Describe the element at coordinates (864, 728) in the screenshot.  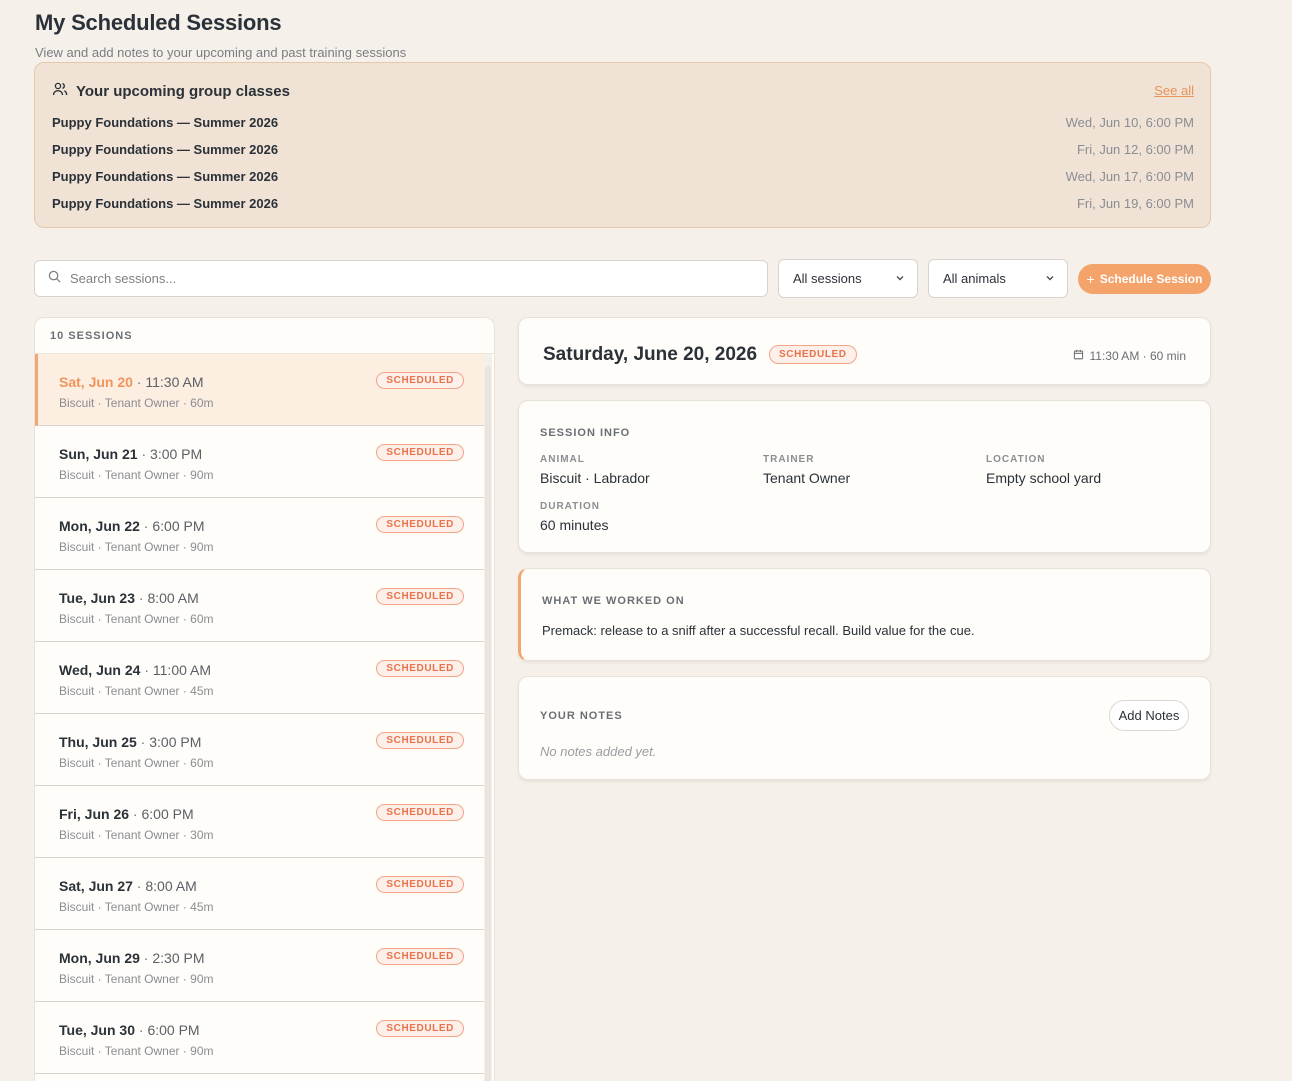
I see `notes-card: YOUR NOTES Add Notes No notes added yet.` at that location.